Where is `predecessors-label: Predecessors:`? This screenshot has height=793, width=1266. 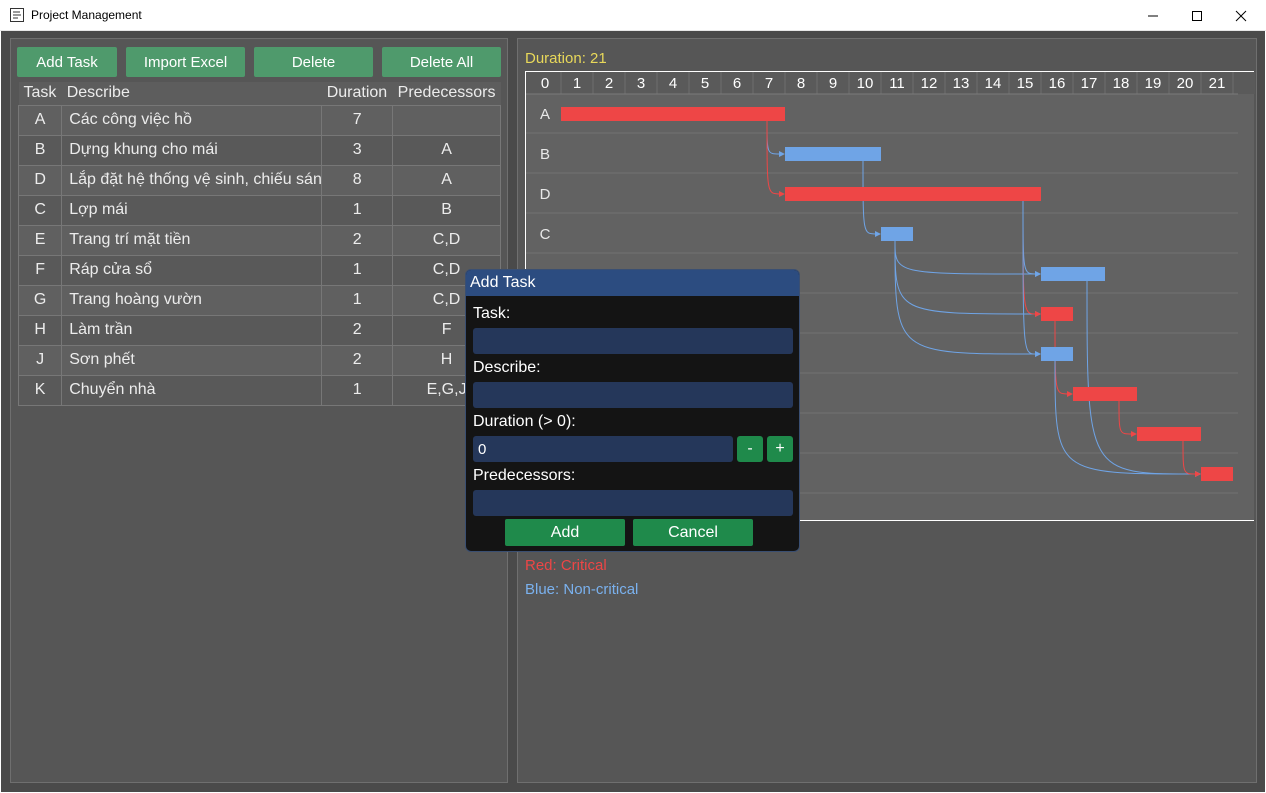
predecessors-label: Predecessors: is located at coordinates (524, 475).